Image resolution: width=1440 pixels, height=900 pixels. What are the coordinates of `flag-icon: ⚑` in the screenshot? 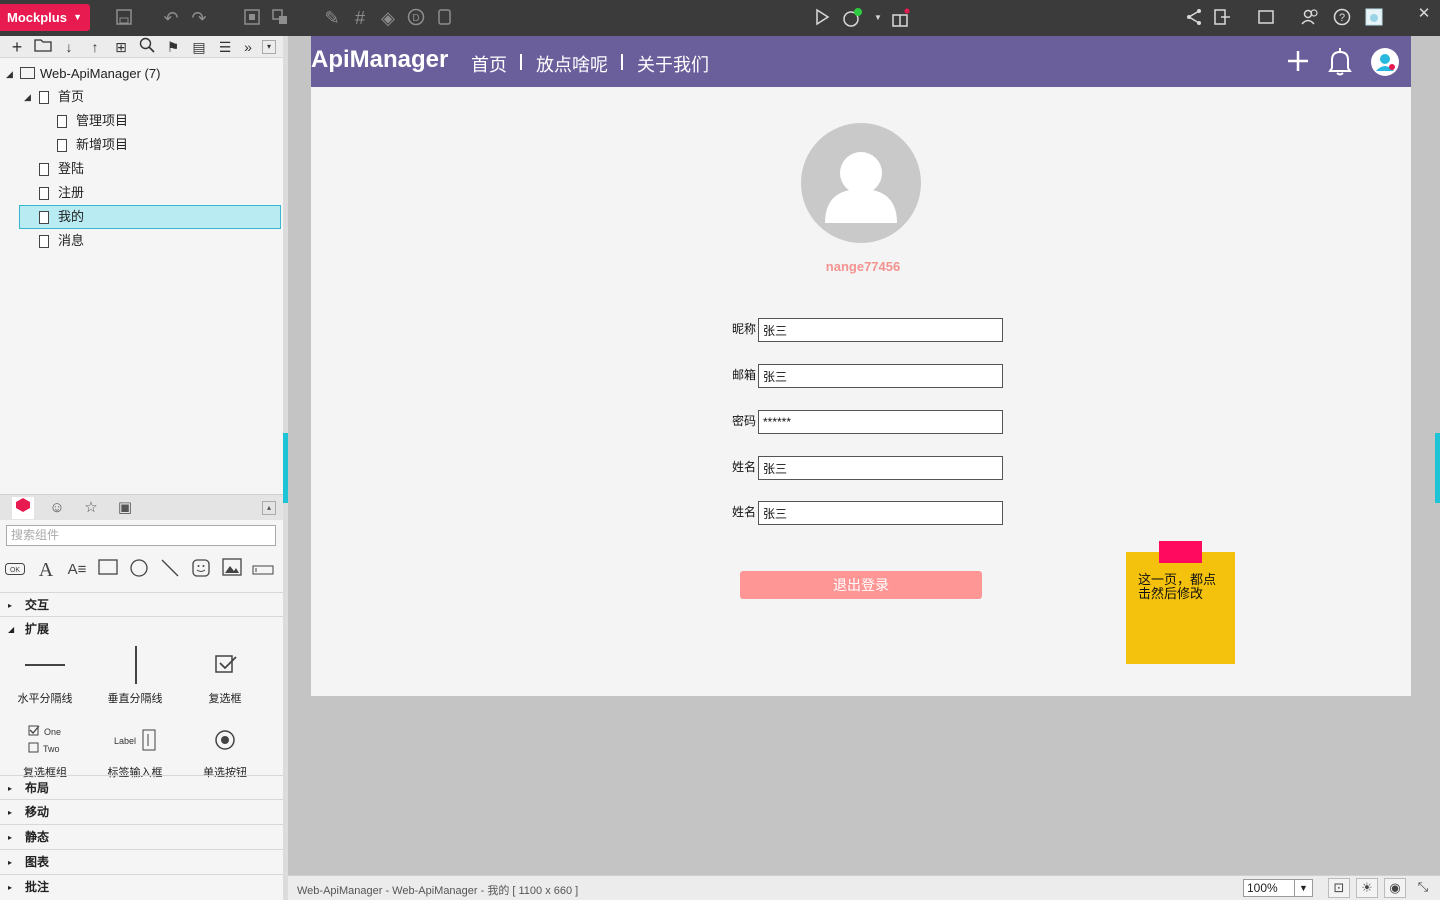 It's located at (173, 47).